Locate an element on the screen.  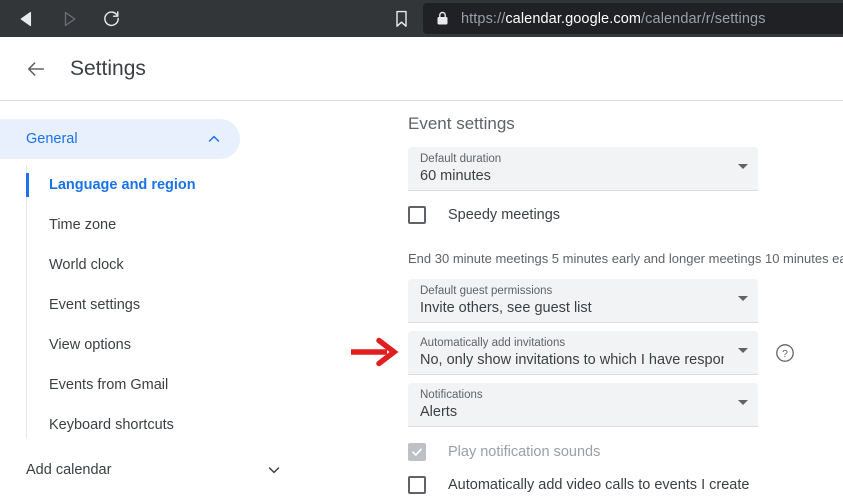
browser-nav-buttons is located at coordinates (64, 19).